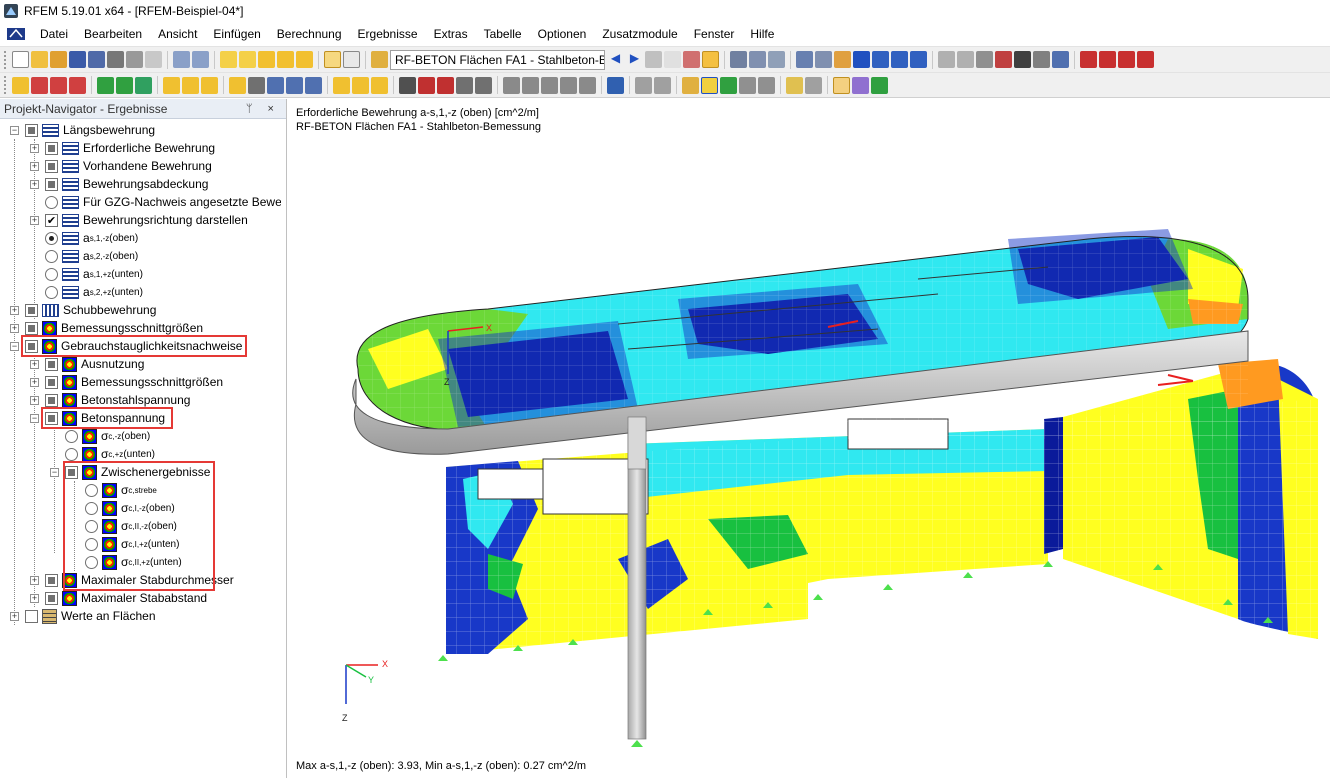 The width and height of the screenshot is (1330, 778). I want to click on layer-tool-icon, so click(313, 85).